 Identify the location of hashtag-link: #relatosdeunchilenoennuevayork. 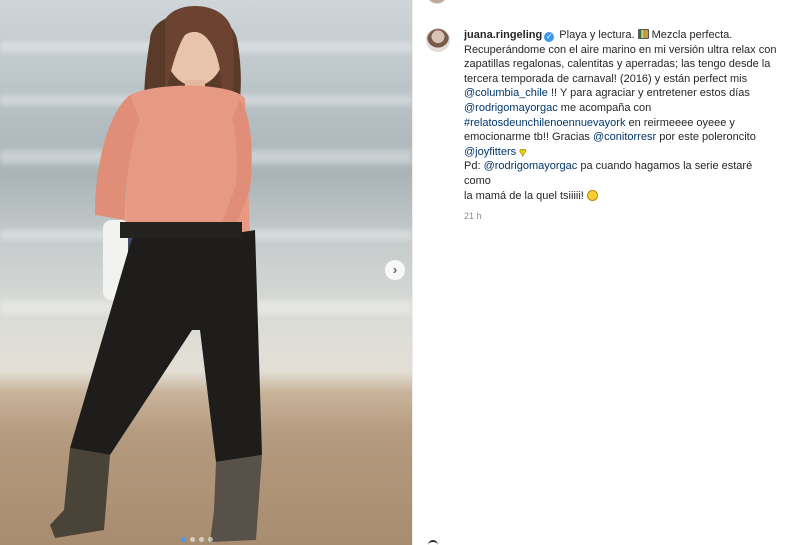
(544, 123).